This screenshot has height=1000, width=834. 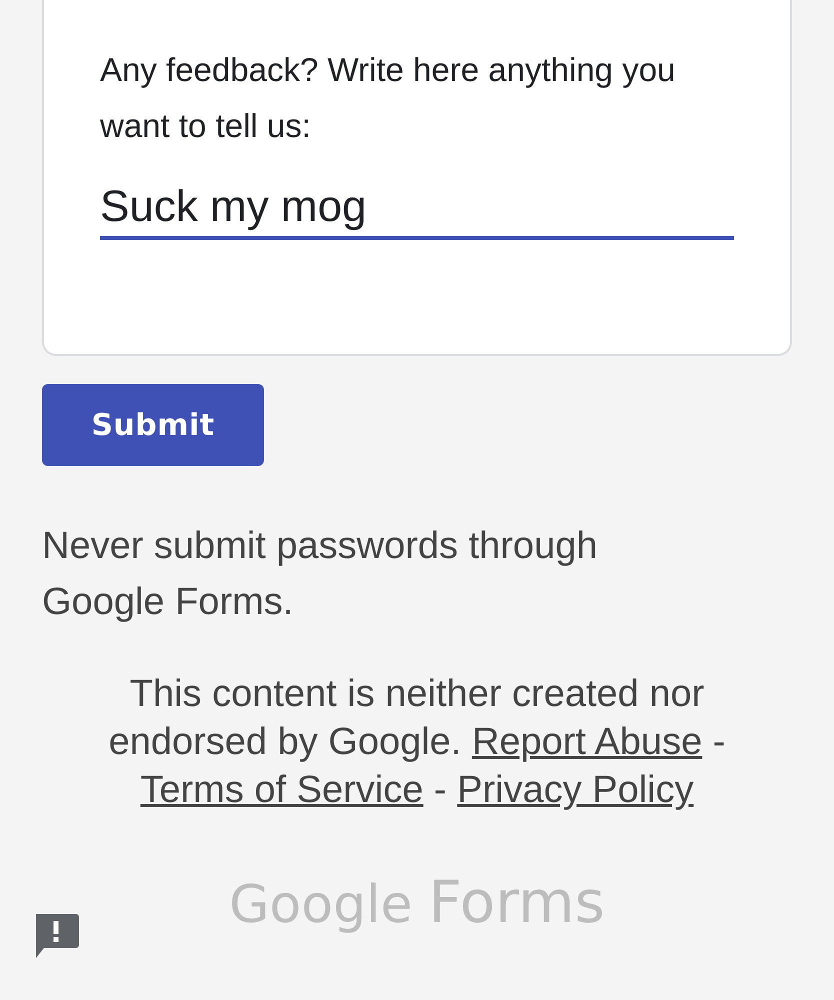 I want to click on answer-field: Suck my mog, so click(x=417, y=211).